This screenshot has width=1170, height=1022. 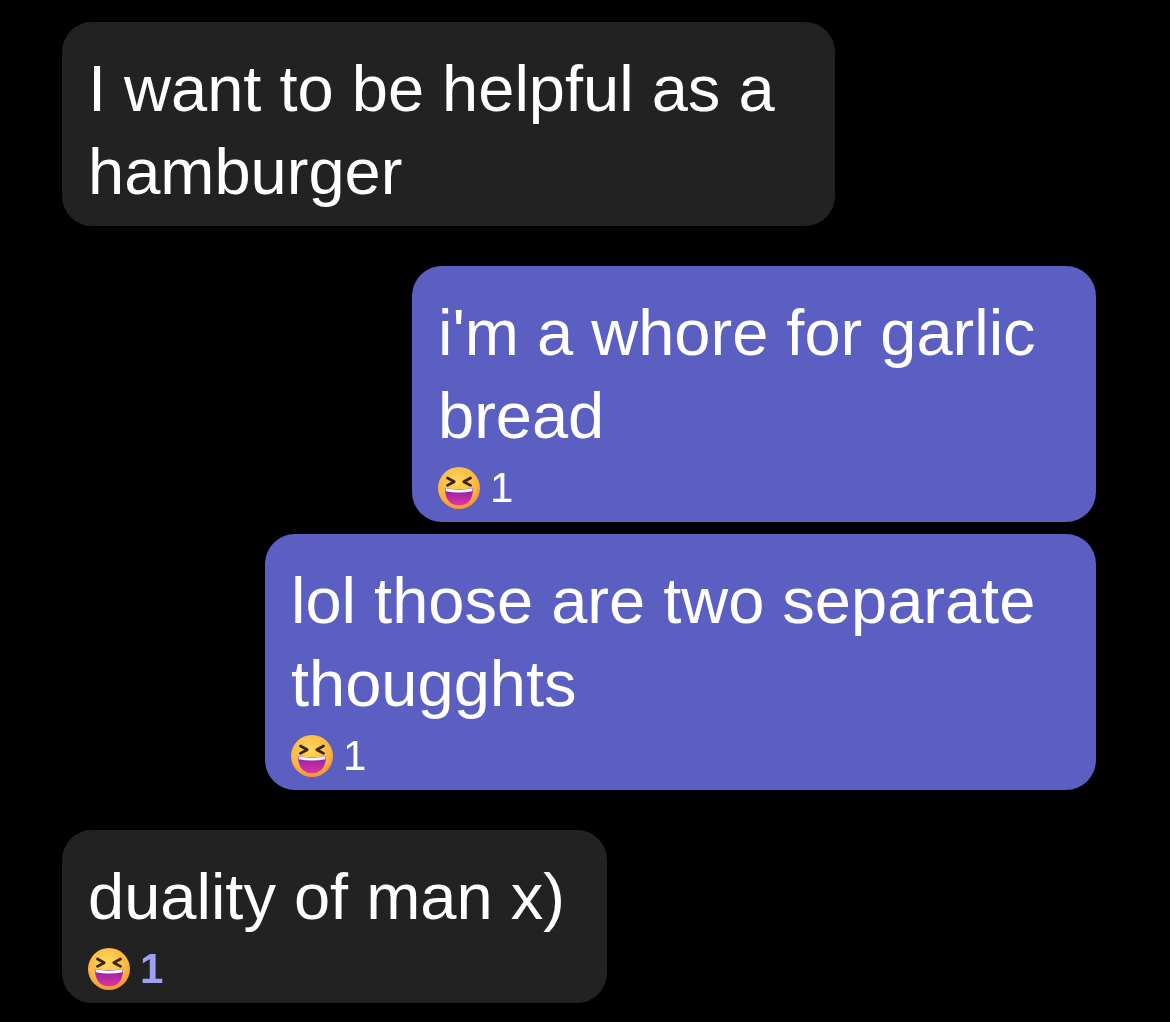 What do you see at coordinates (432, 130) in the screenshot?
I see `message-text: I want to be helpful as a hamburger` at bounding box center [432, 130].